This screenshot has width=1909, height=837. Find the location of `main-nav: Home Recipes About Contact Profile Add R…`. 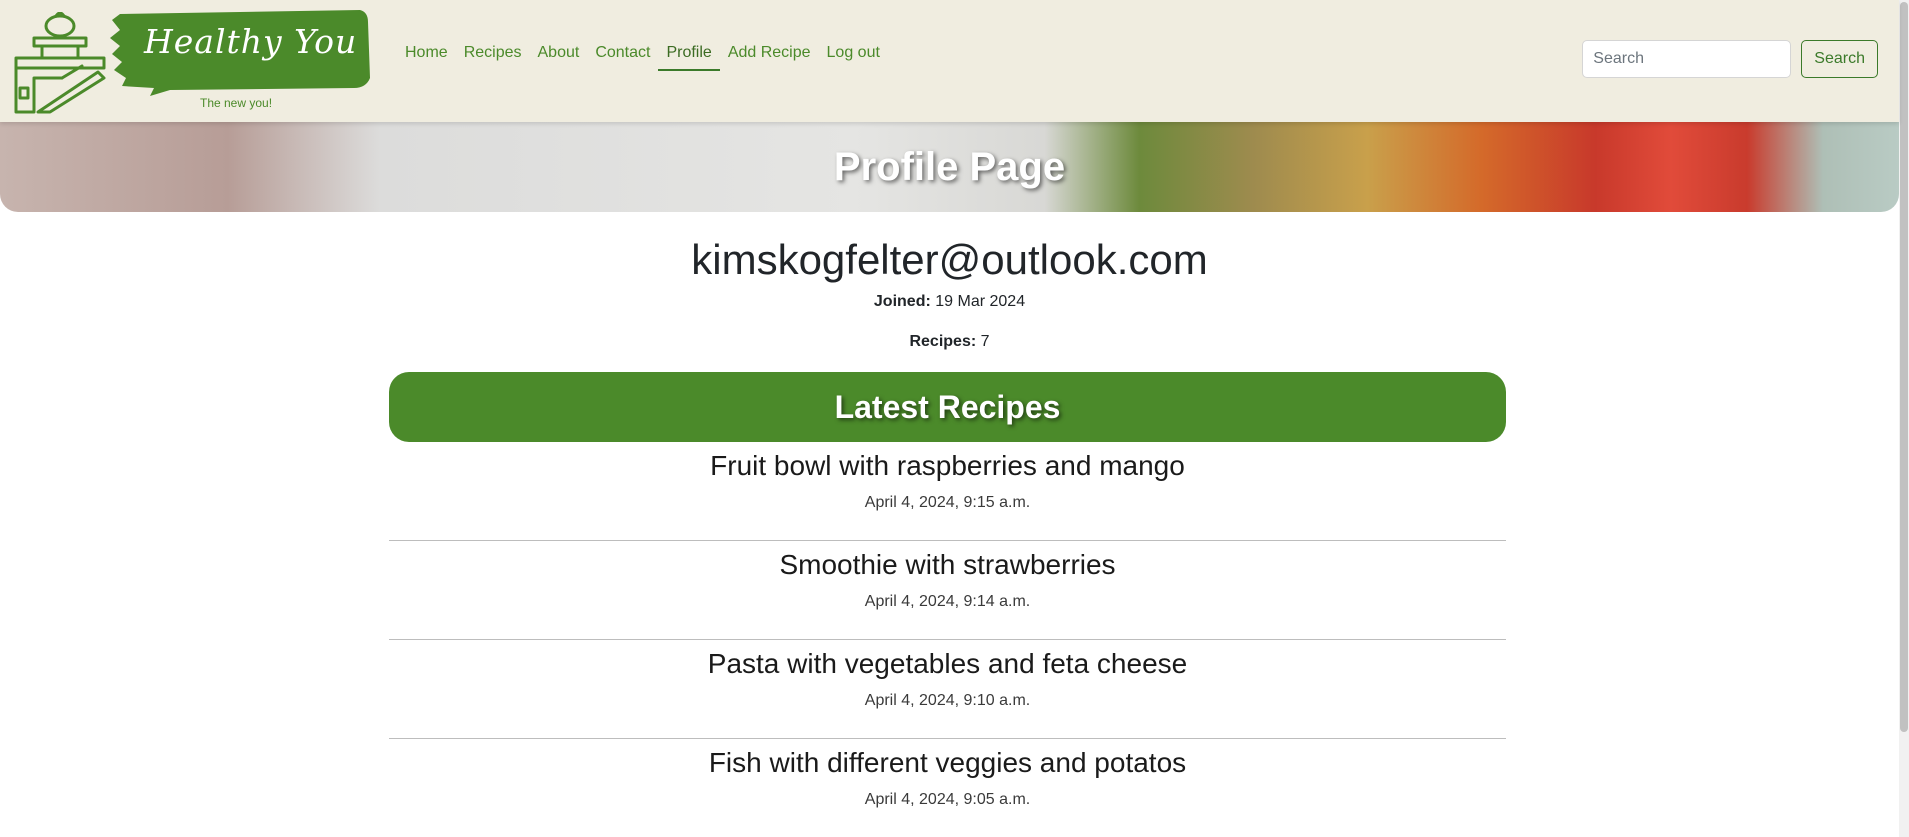

main-nav: Home Recipes About Contact Profile Add R… is located at coordinates (642, 54).